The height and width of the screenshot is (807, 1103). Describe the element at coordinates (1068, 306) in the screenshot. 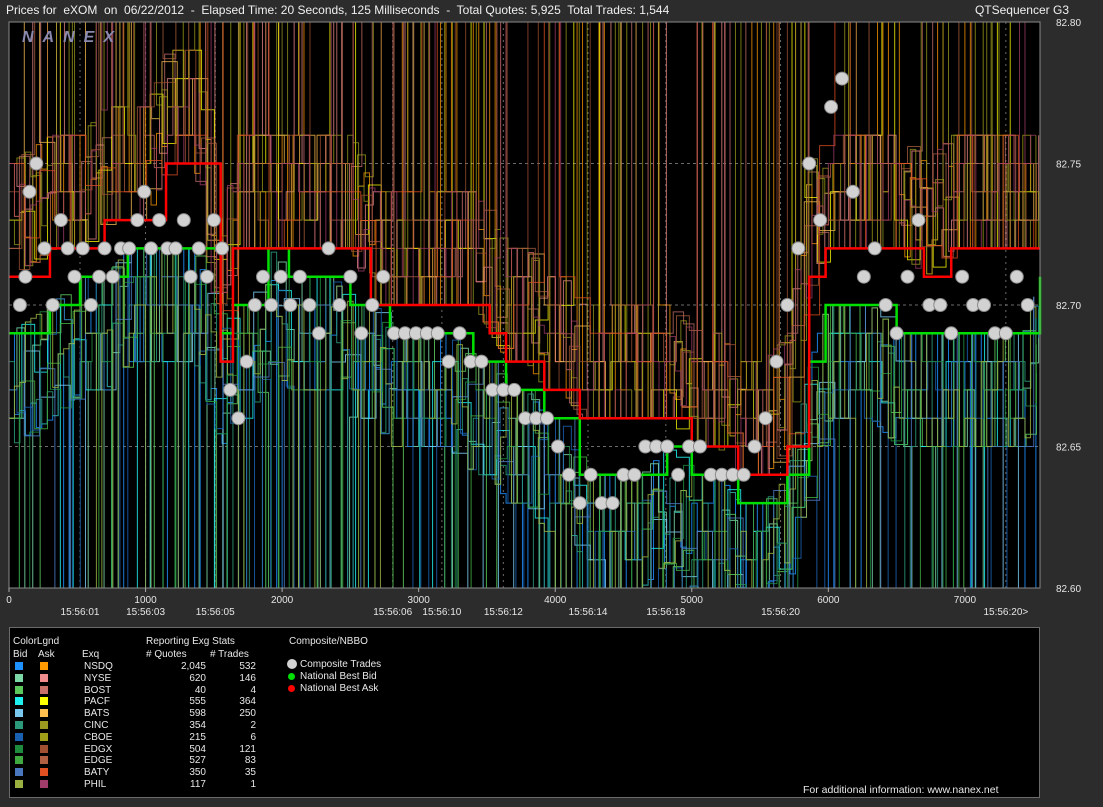

I see `y-tick-label: 82.70` at that location.